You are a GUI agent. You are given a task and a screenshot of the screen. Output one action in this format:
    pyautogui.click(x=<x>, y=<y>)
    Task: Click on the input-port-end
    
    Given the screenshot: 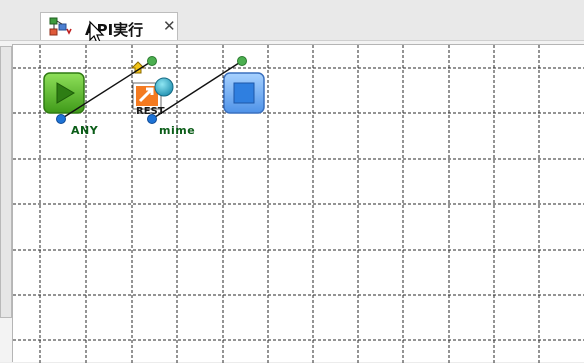 What is the action you would take?
    pyautogui.click(x=242, y=61)
    